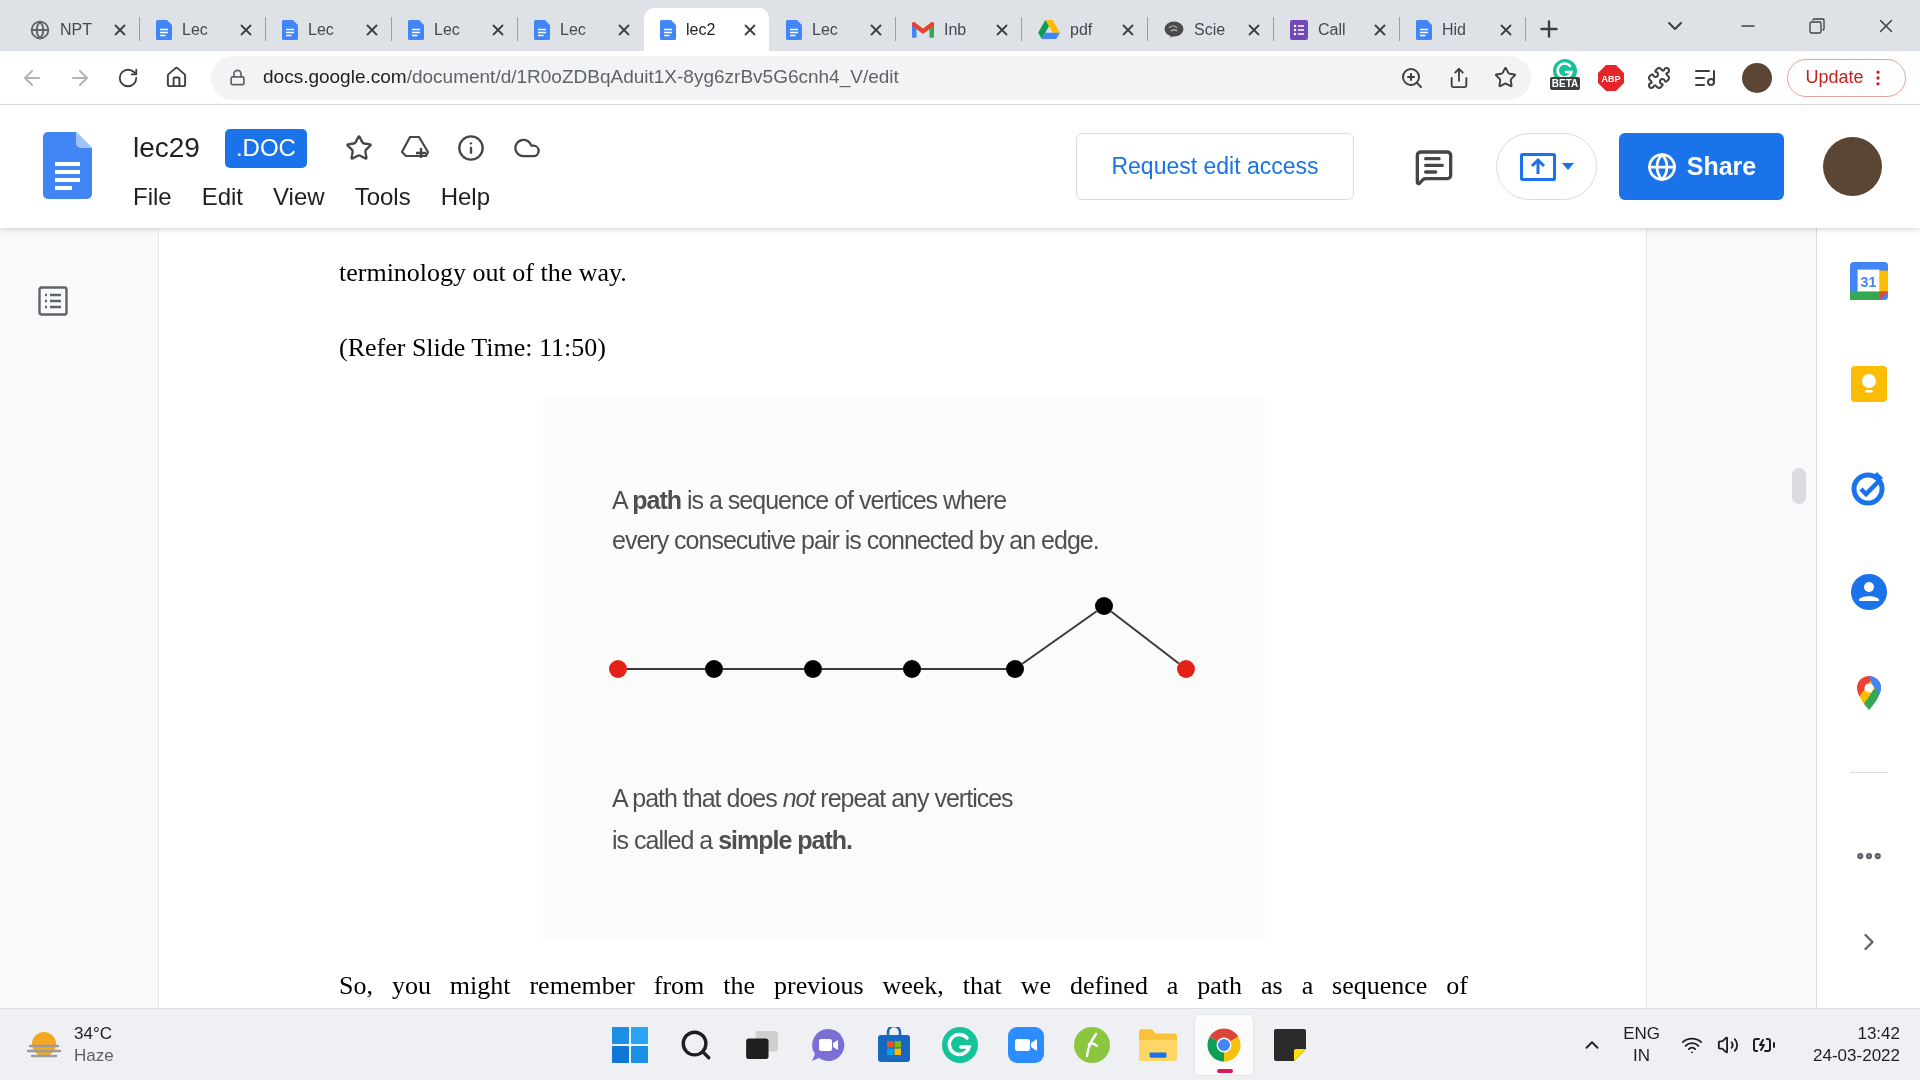 Image resolution: width=1920 pixels, height=1080 pixels. What do you see at coordinates (1659, 77) in the screenshot?
I see `puzzle-icon` at bounding box center [1659, 77].